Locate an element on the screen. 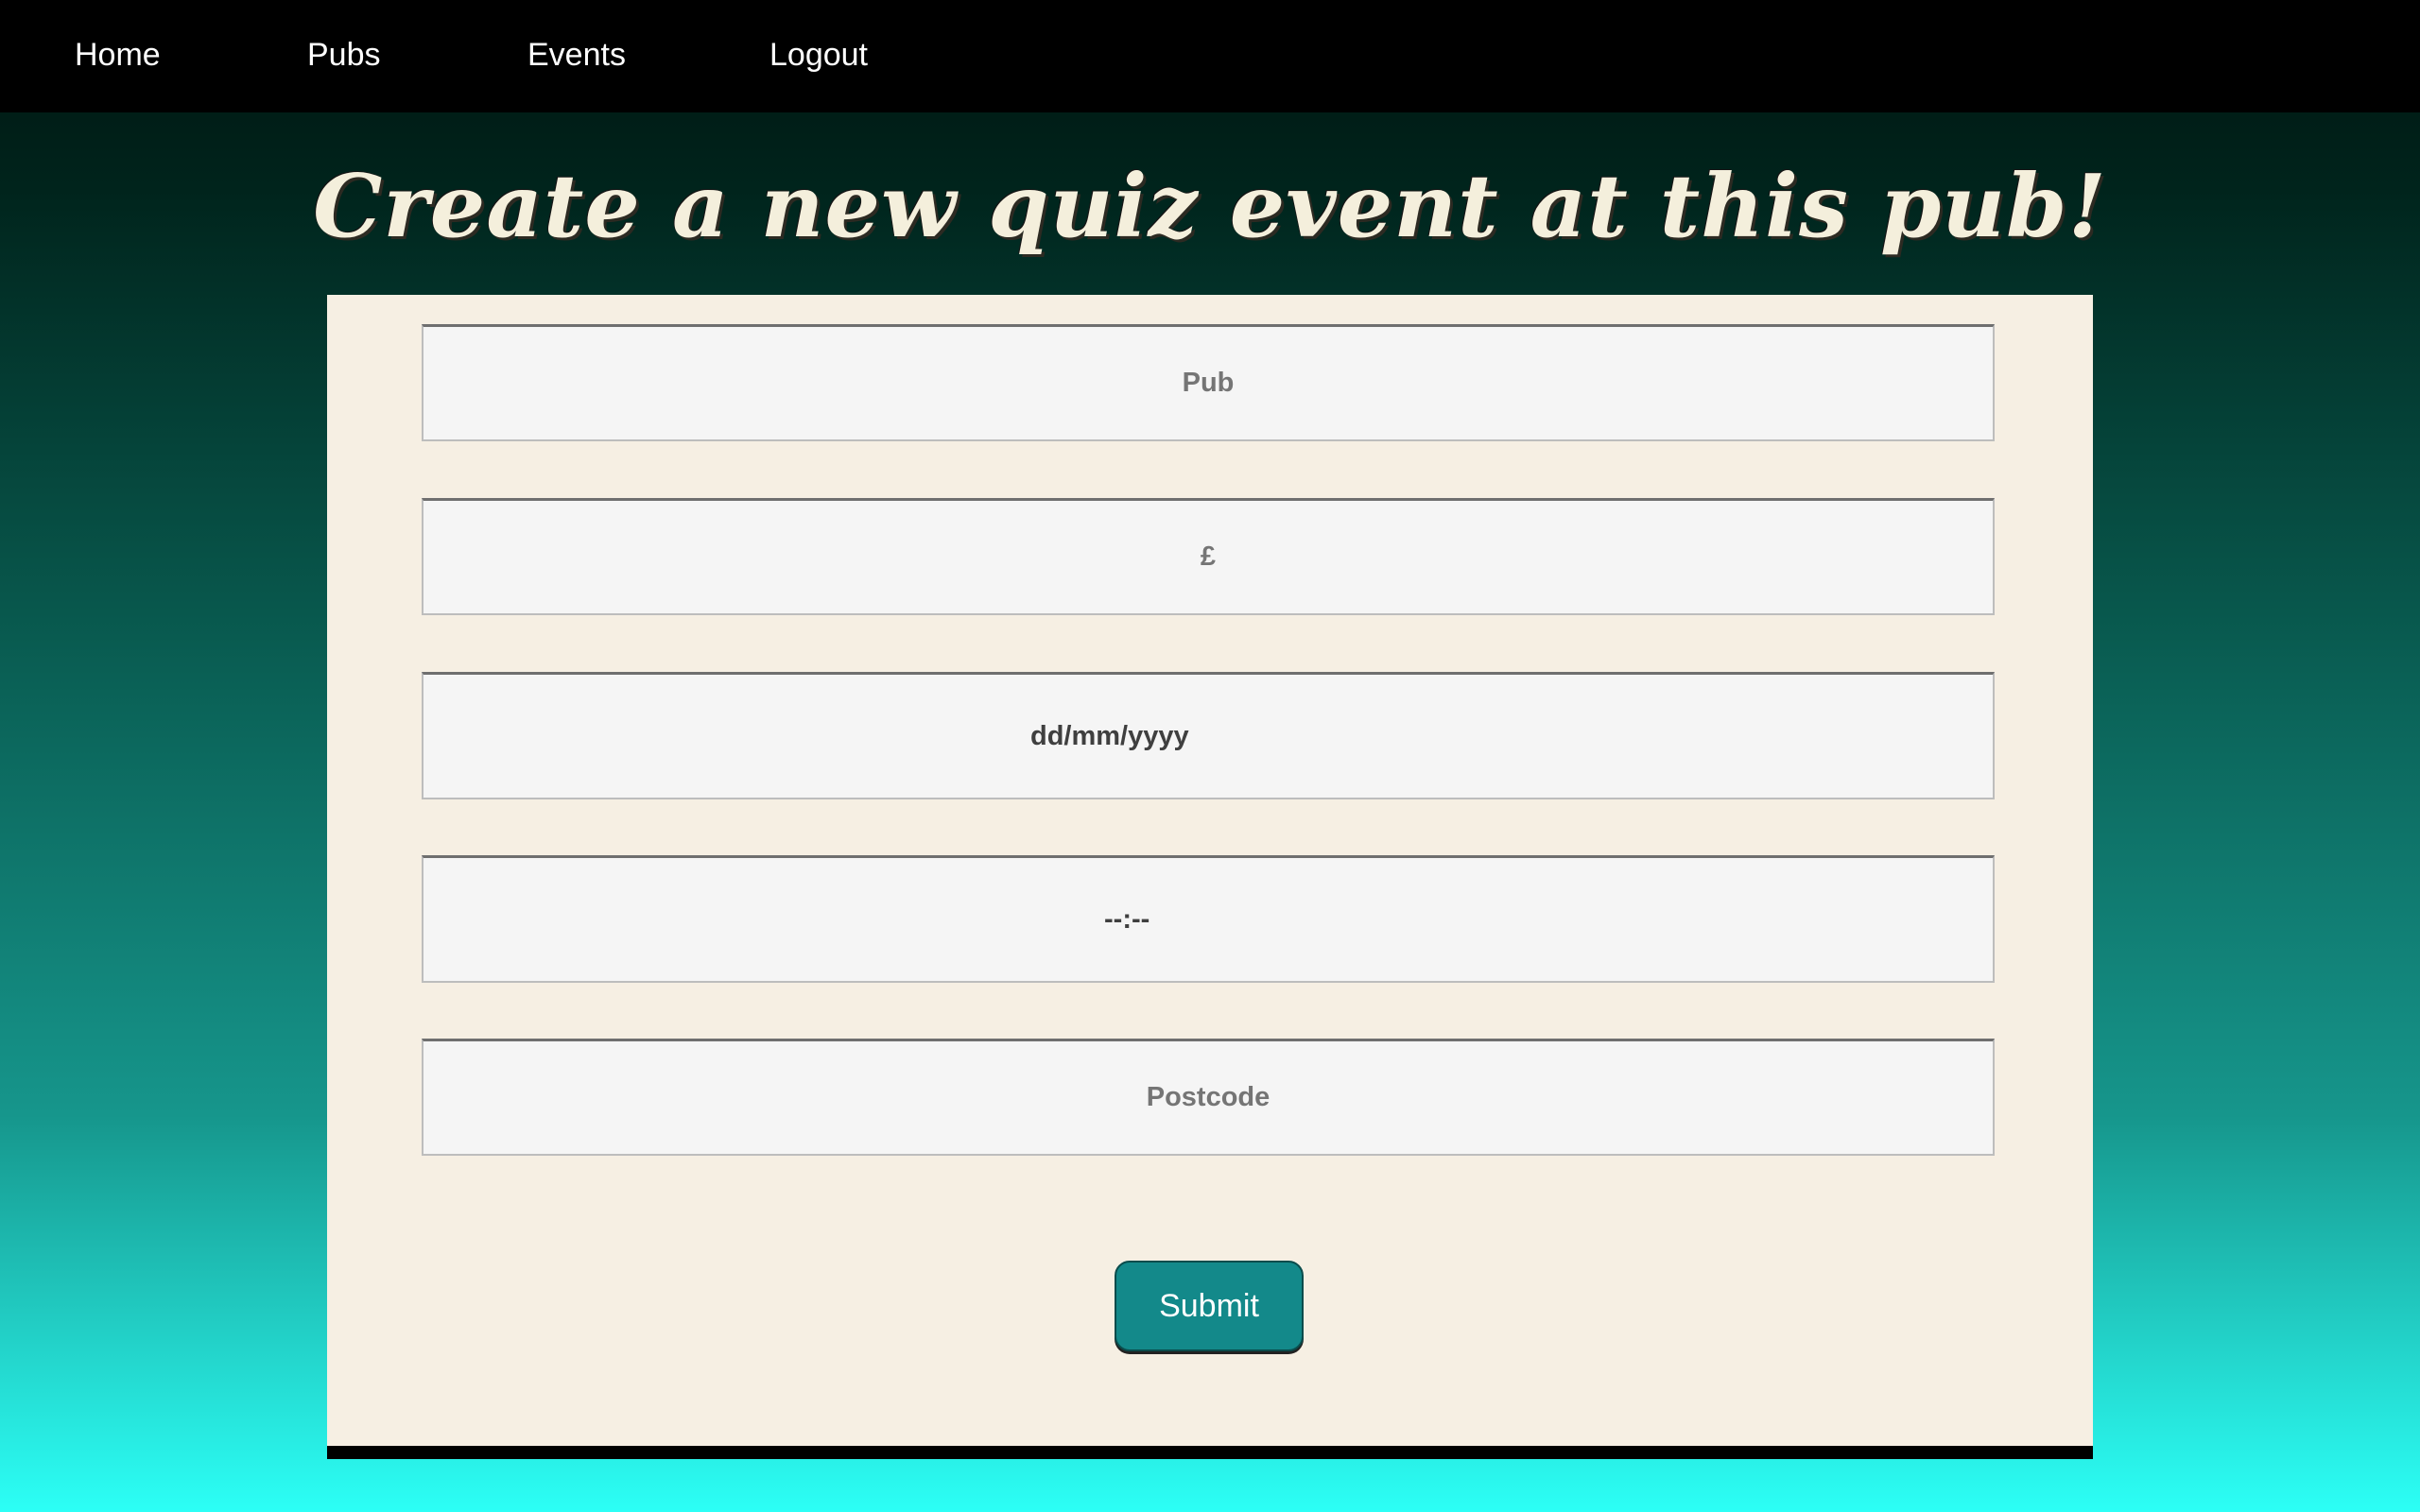  submit-button: Submit is located at coordinates (1210, 1306).